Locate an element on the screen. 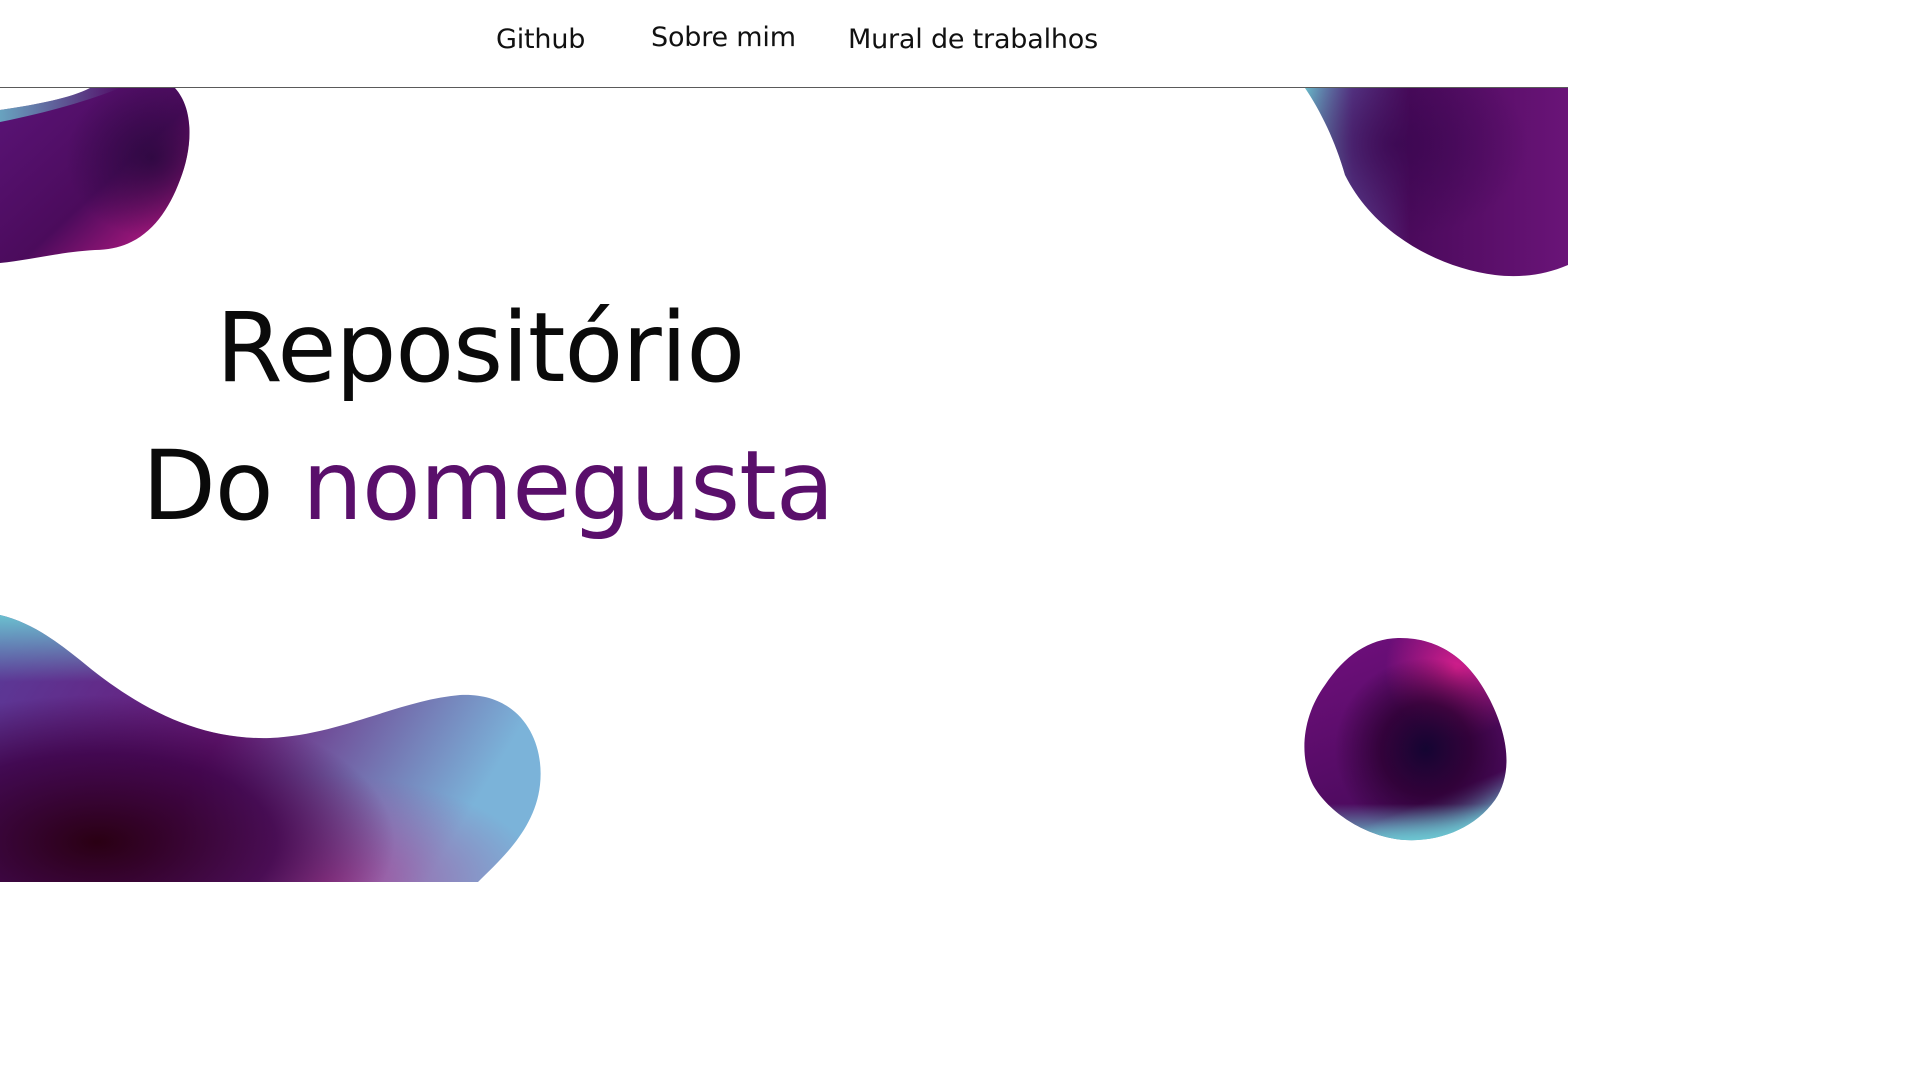 Image resolution: width=1920 pixels, height=1080 pixels. blob-top-left is located at coordinates (95, 175).